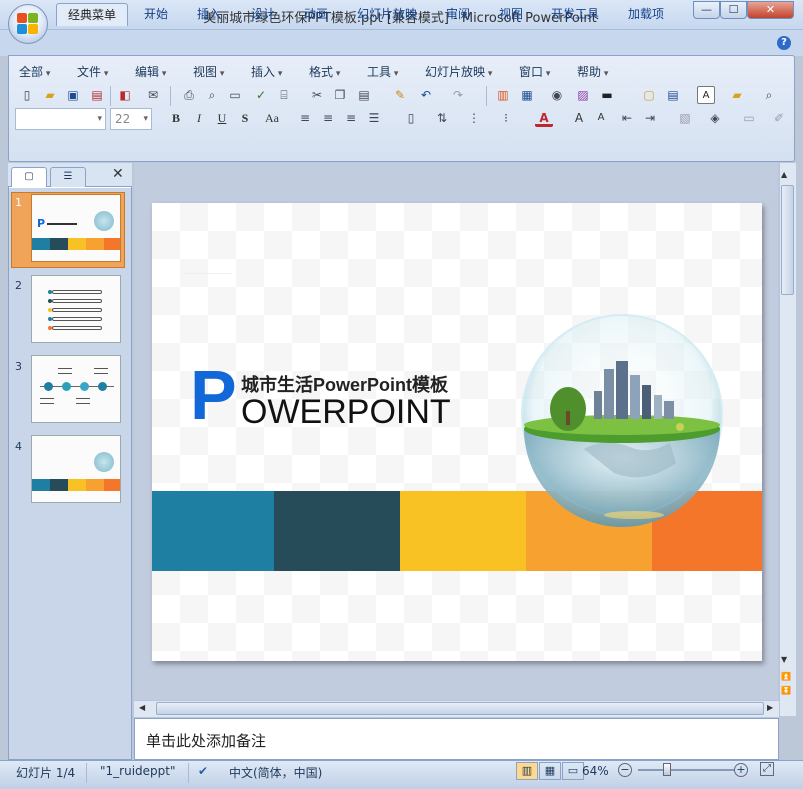 This screenshot has height=789, width=803. Describe the element at coordinates (741, 770) in the screenshot. I see `zoom-in-icon: +` at that location.